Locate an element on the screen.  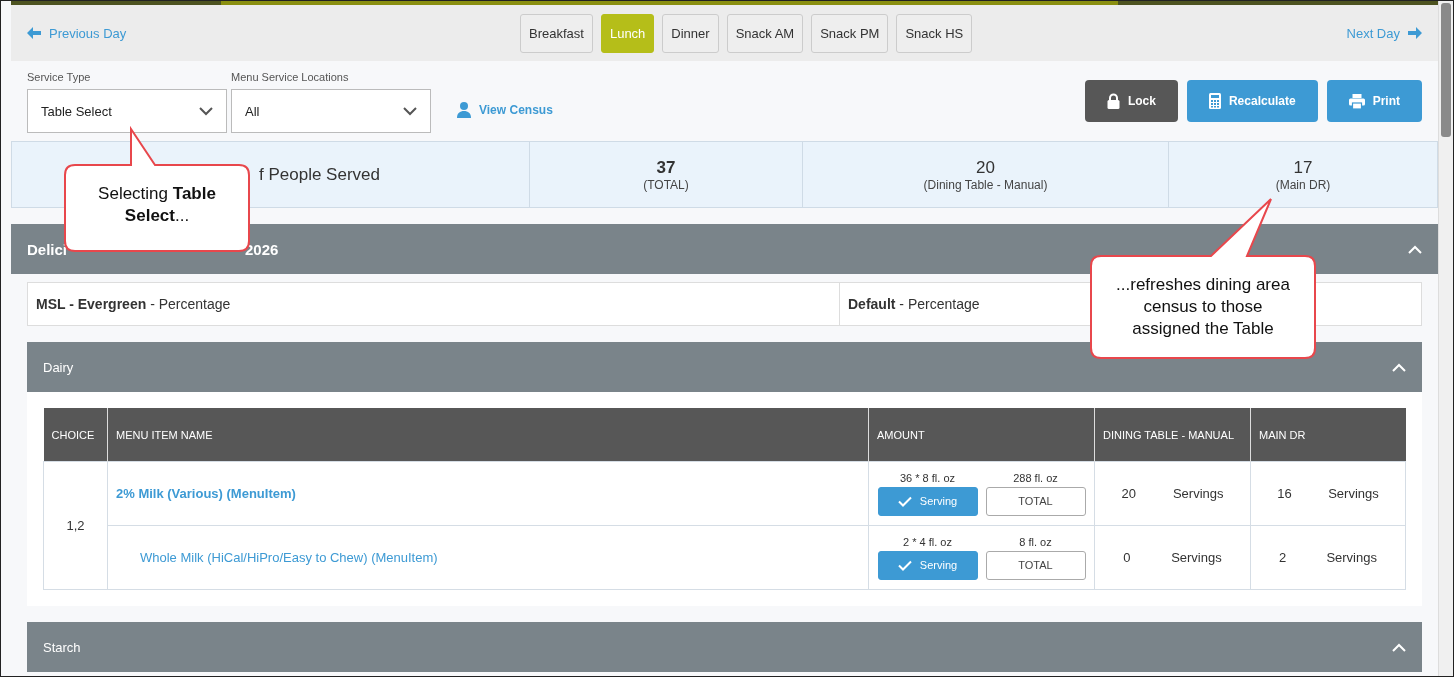
meal-tab: Breakfast is located at coordinates (556, 33).